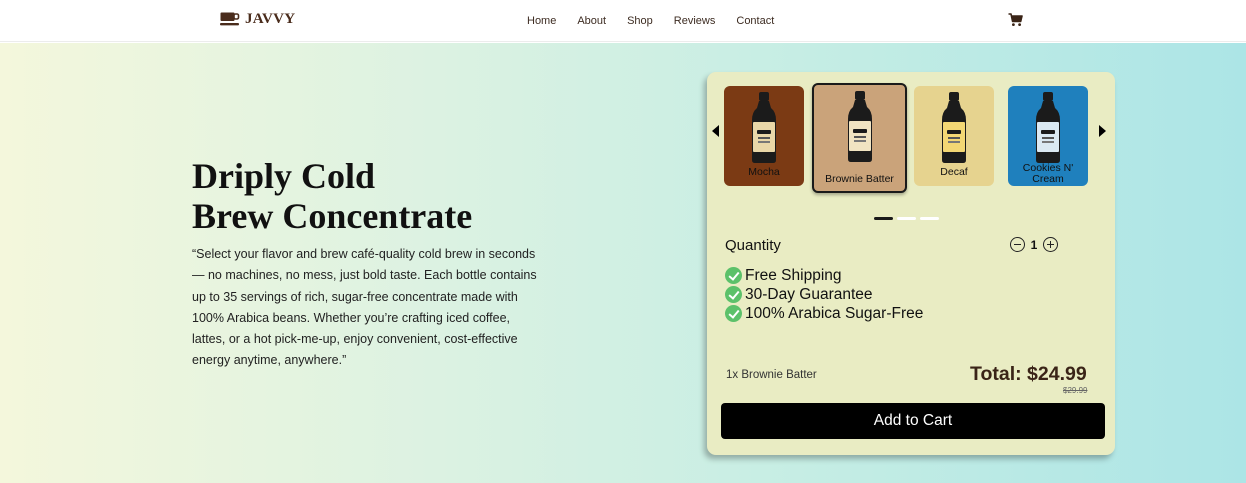  What do you see at coordinates (1028, 374) in the screenshot?
I see `total-price: Total: $24.99` at bounding box center [1028, 374].